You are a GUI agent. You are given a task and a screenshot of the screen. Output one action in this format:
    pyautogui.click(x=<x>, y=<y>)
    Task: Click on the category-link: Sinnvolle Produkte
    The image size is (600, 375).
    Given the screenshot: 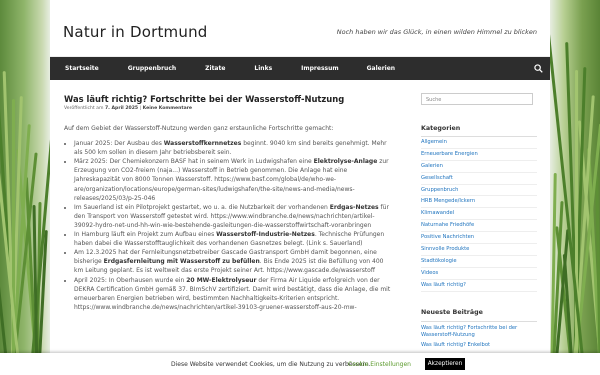 What is the action you would take?
    pyautogui.click(x=479, y=250)
    